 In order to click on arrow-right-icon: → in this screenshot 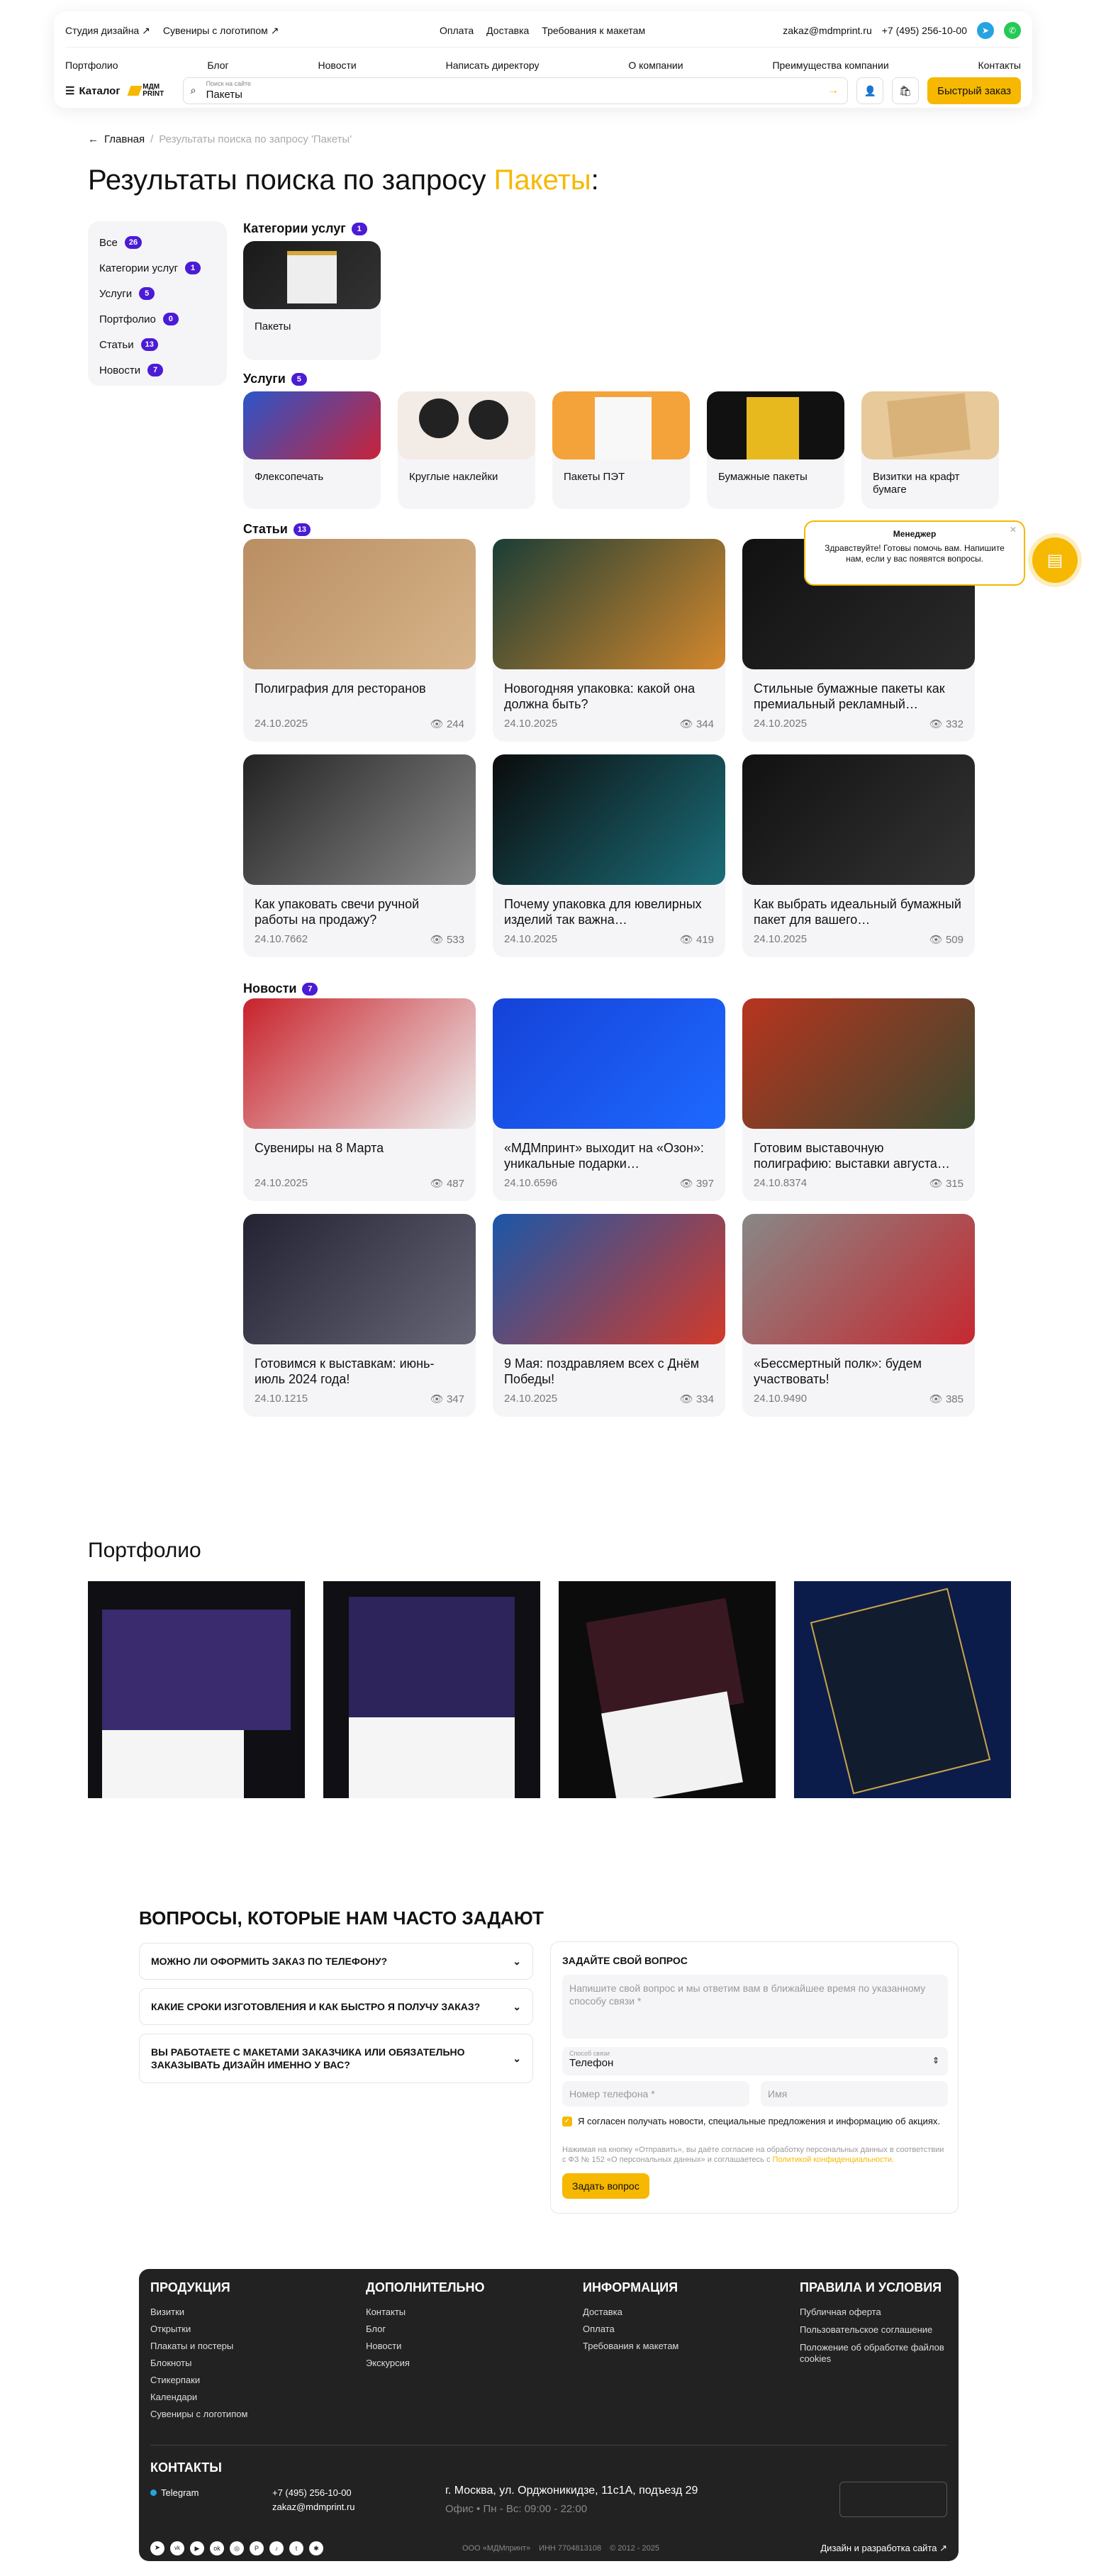, I will do `click(833, 90)`.